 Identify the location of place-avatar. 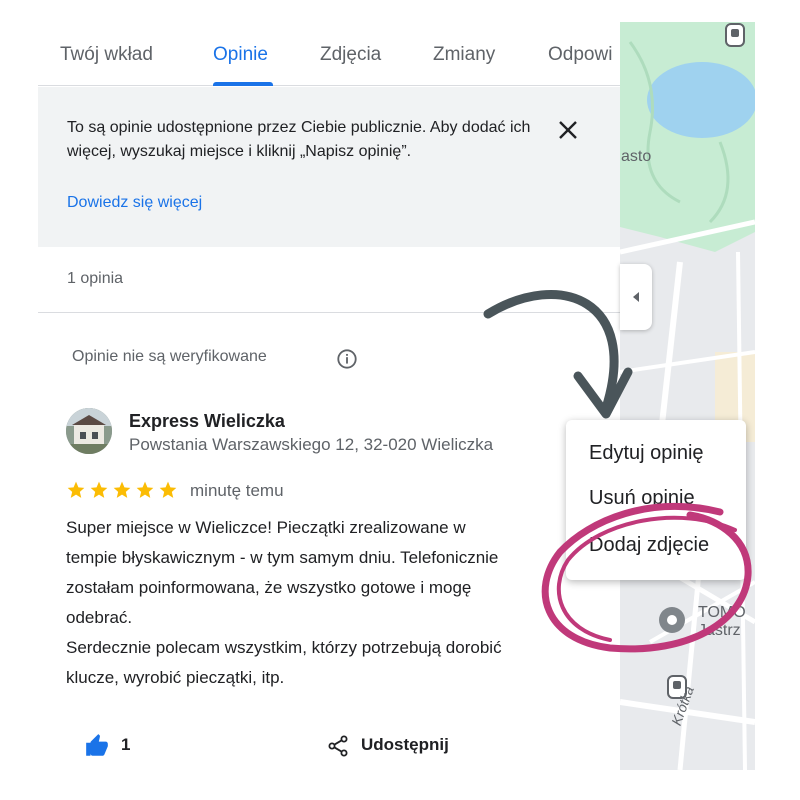
(89, 431).